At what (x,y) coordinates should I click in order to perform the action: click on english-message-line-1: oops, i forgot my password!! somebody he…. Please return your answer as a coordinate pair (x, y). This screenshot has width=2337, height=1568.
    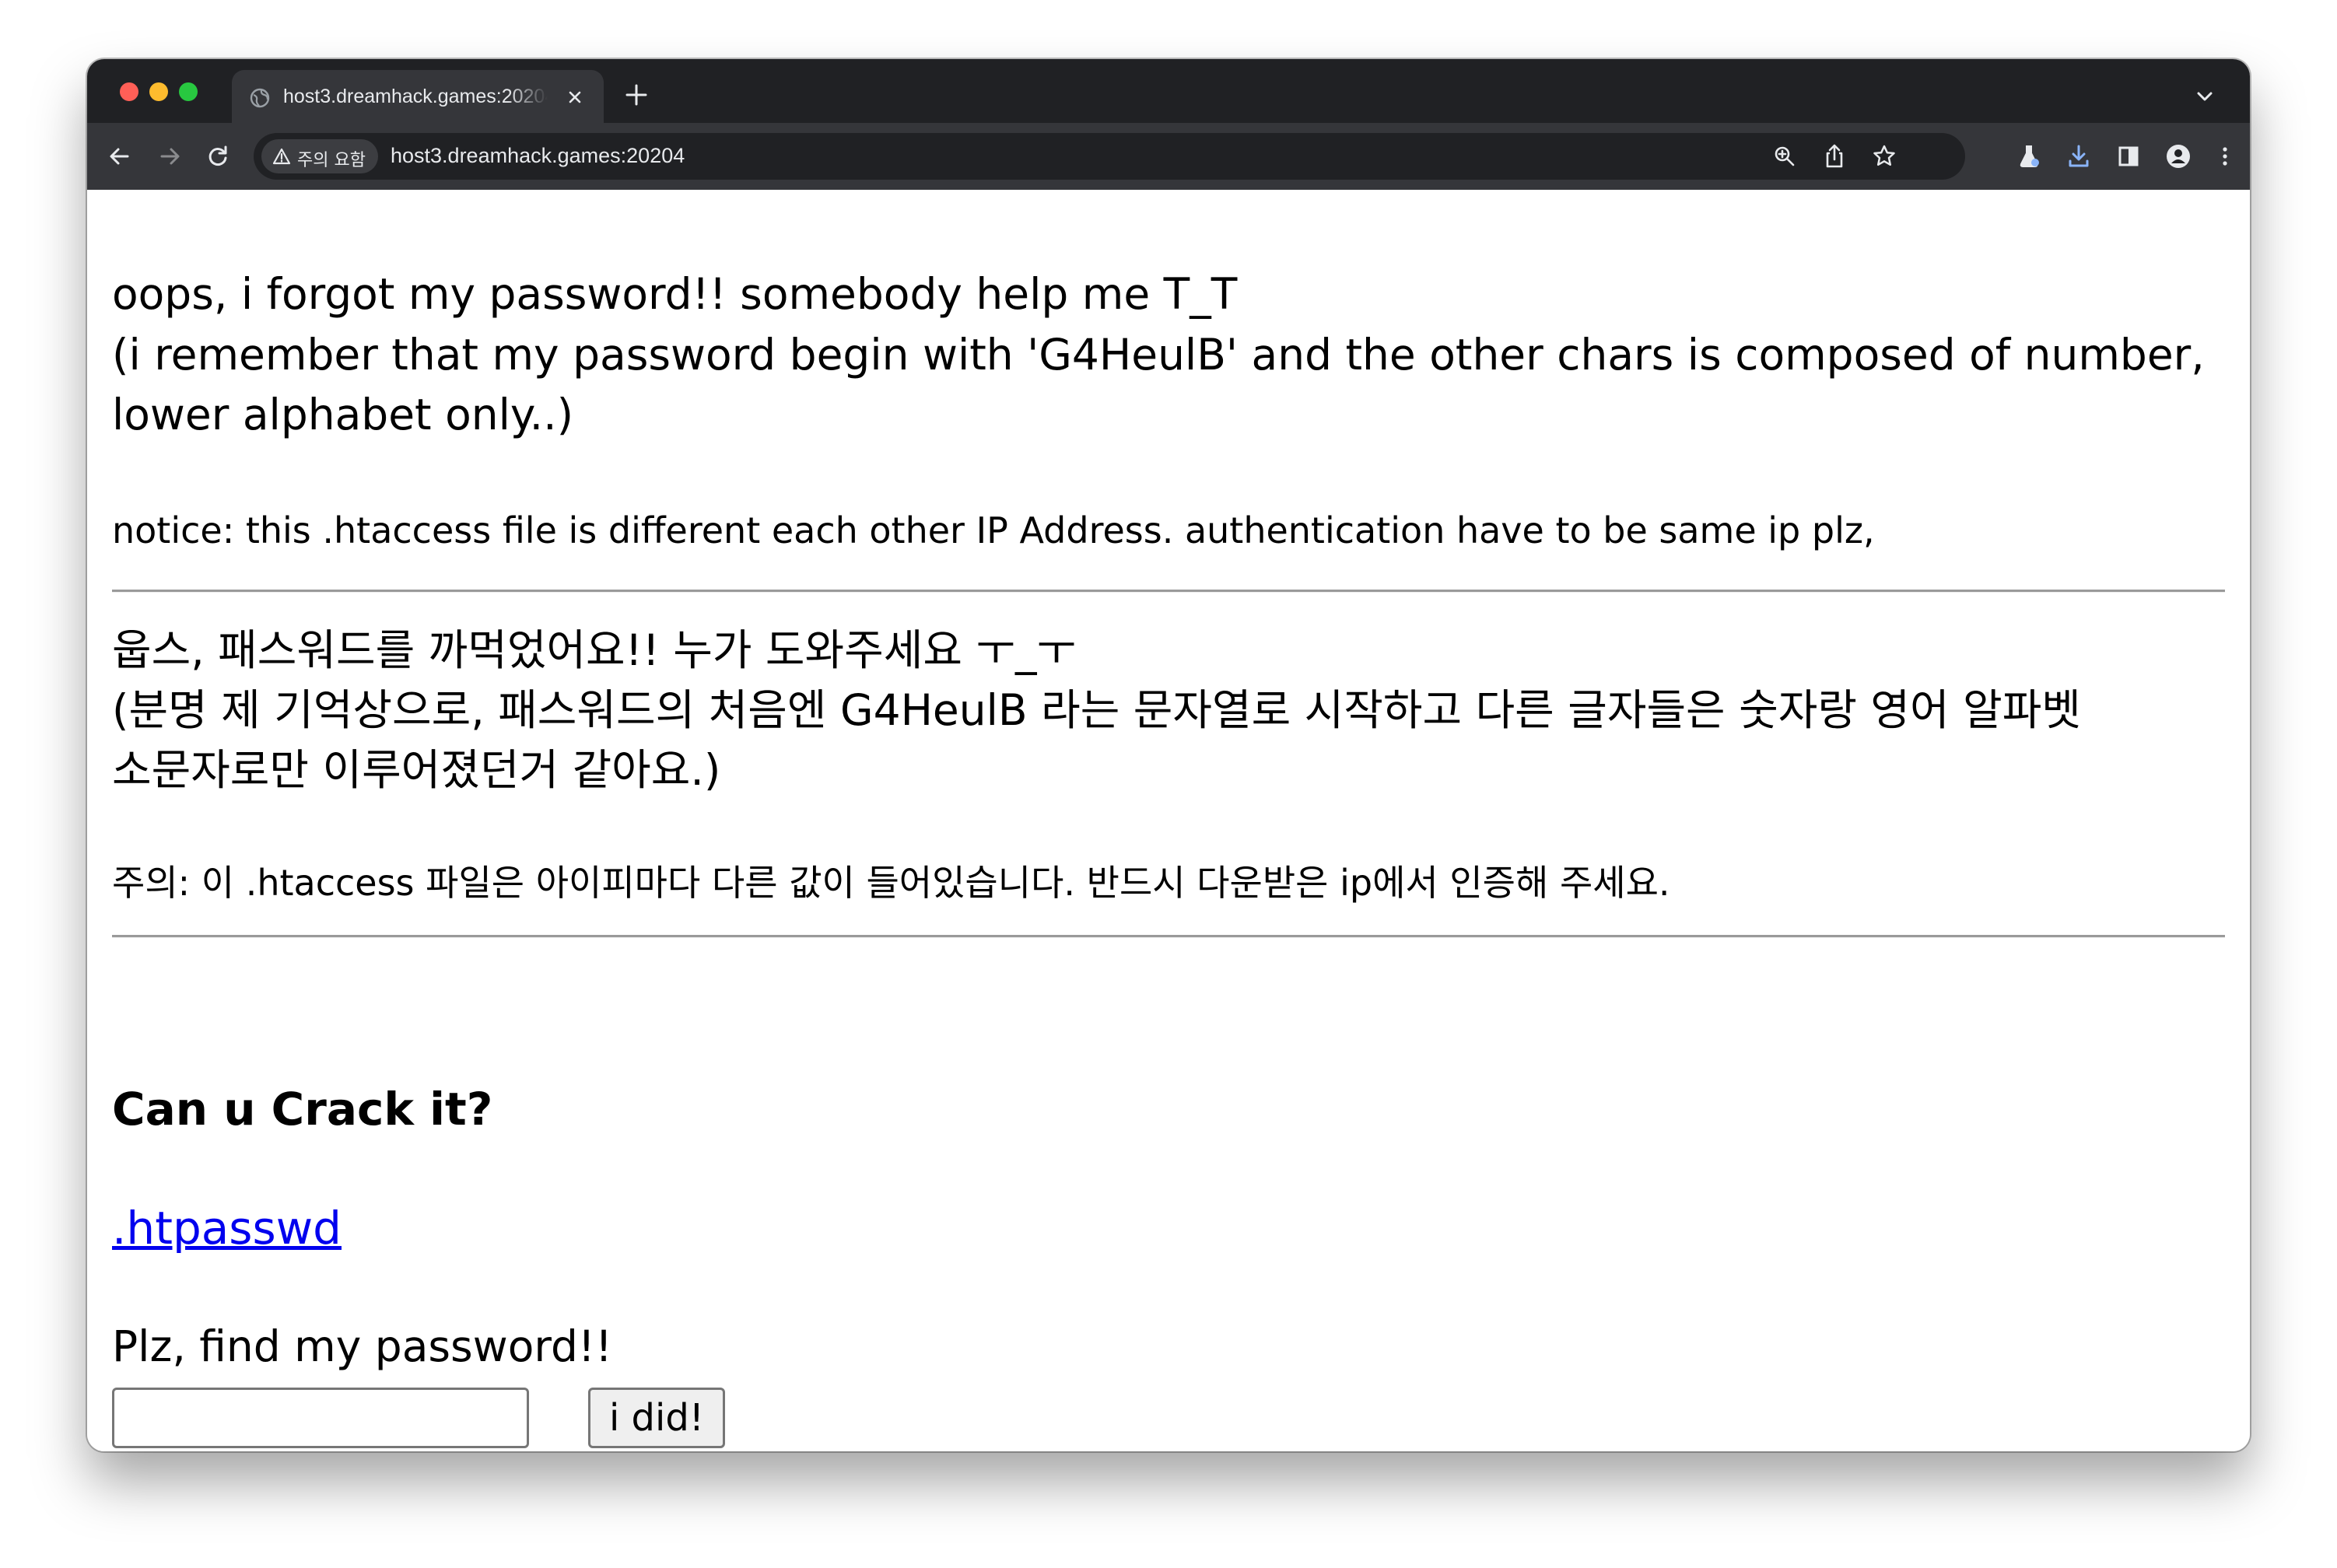
    Looking at the image, I should click on (675, 294).